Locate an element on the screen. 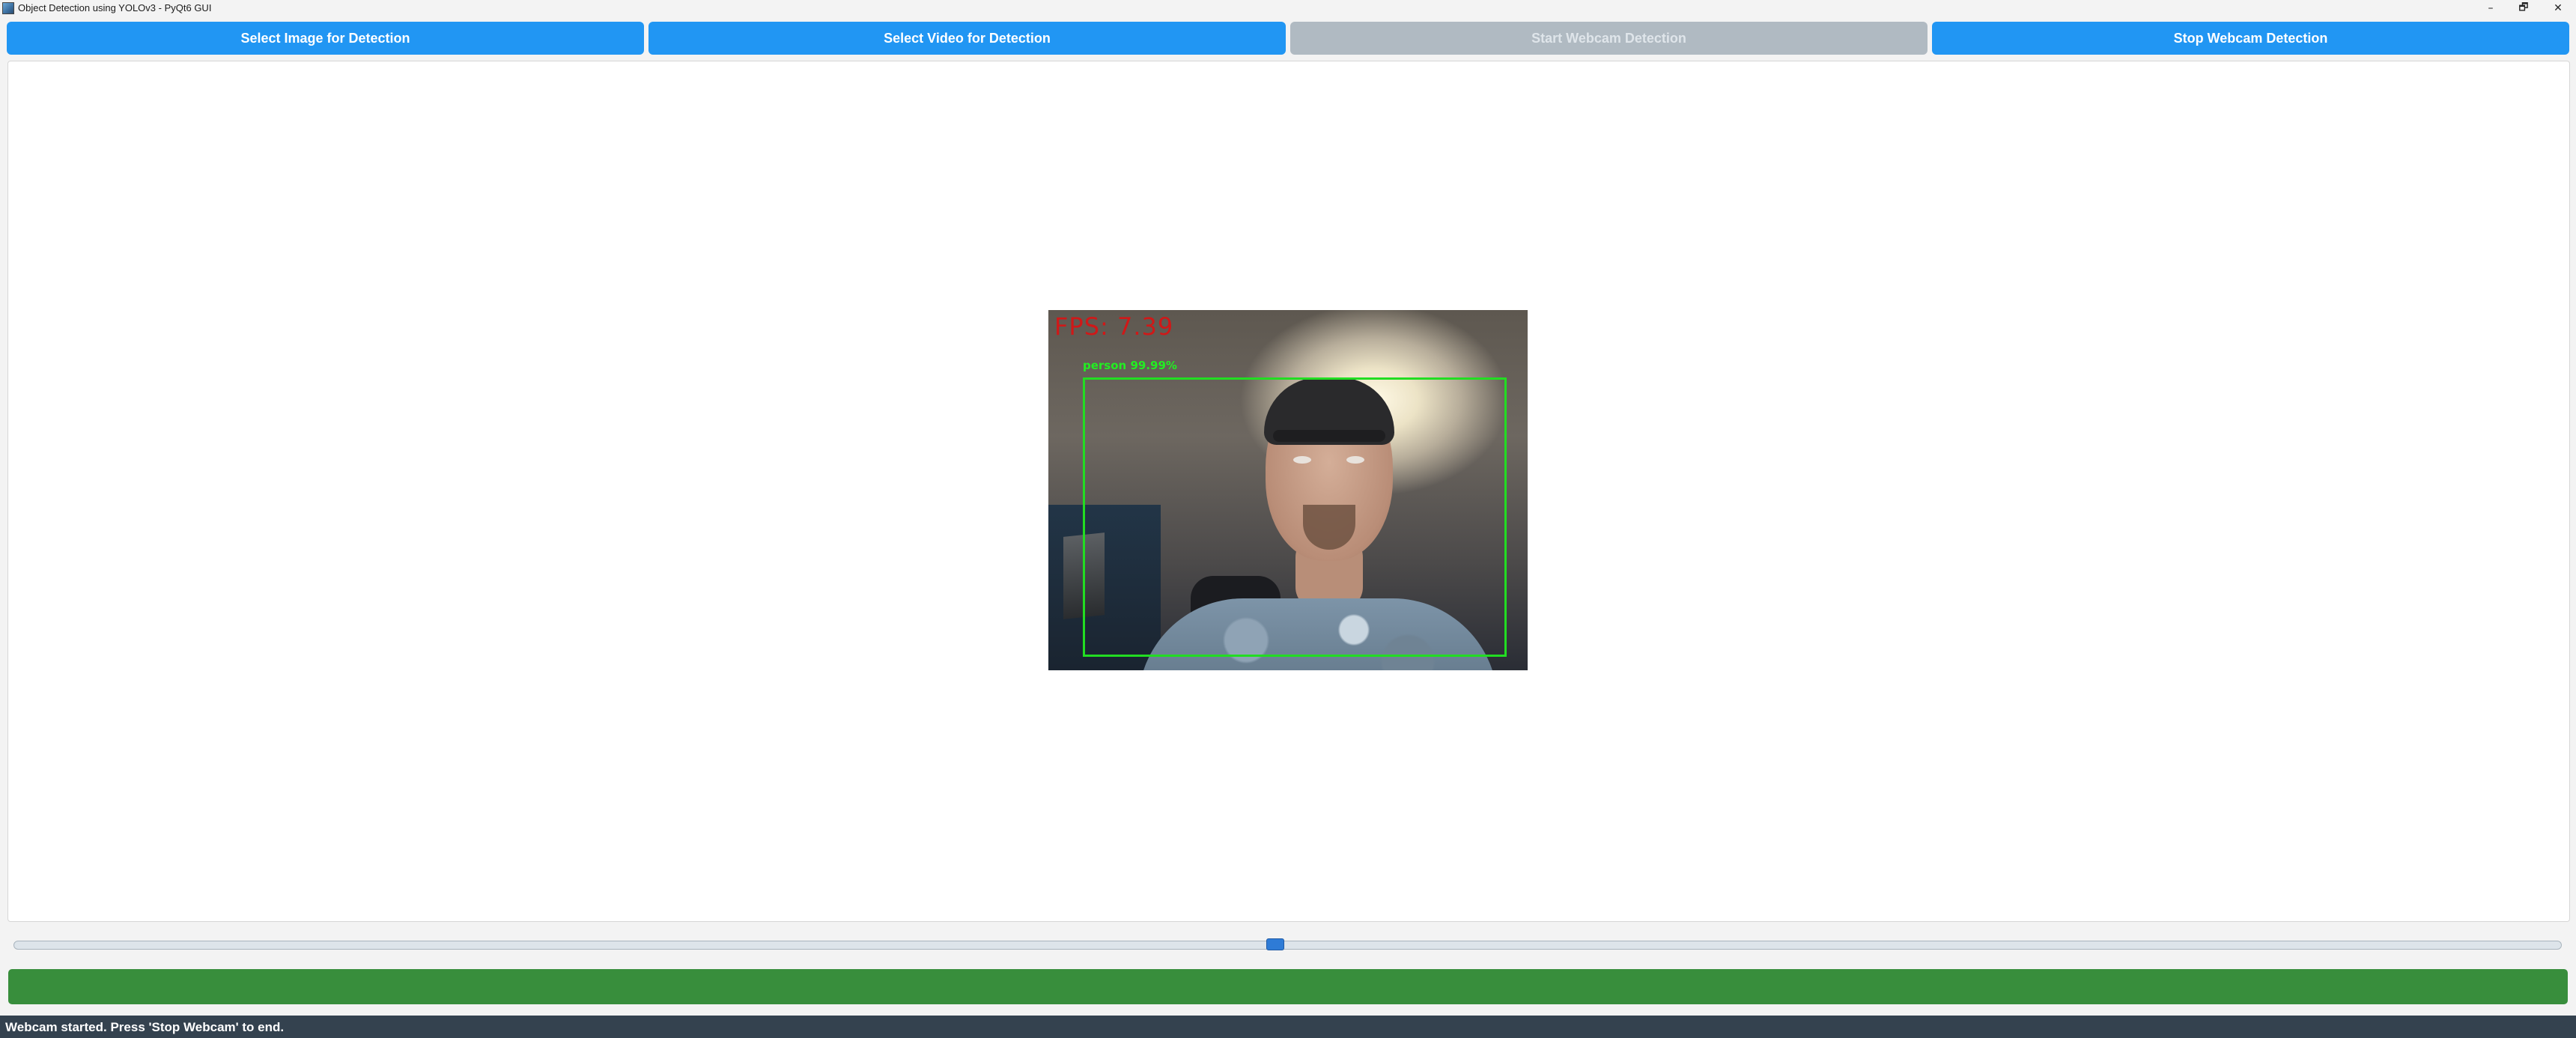  progress-fill is located at coordinates (1288, 986).